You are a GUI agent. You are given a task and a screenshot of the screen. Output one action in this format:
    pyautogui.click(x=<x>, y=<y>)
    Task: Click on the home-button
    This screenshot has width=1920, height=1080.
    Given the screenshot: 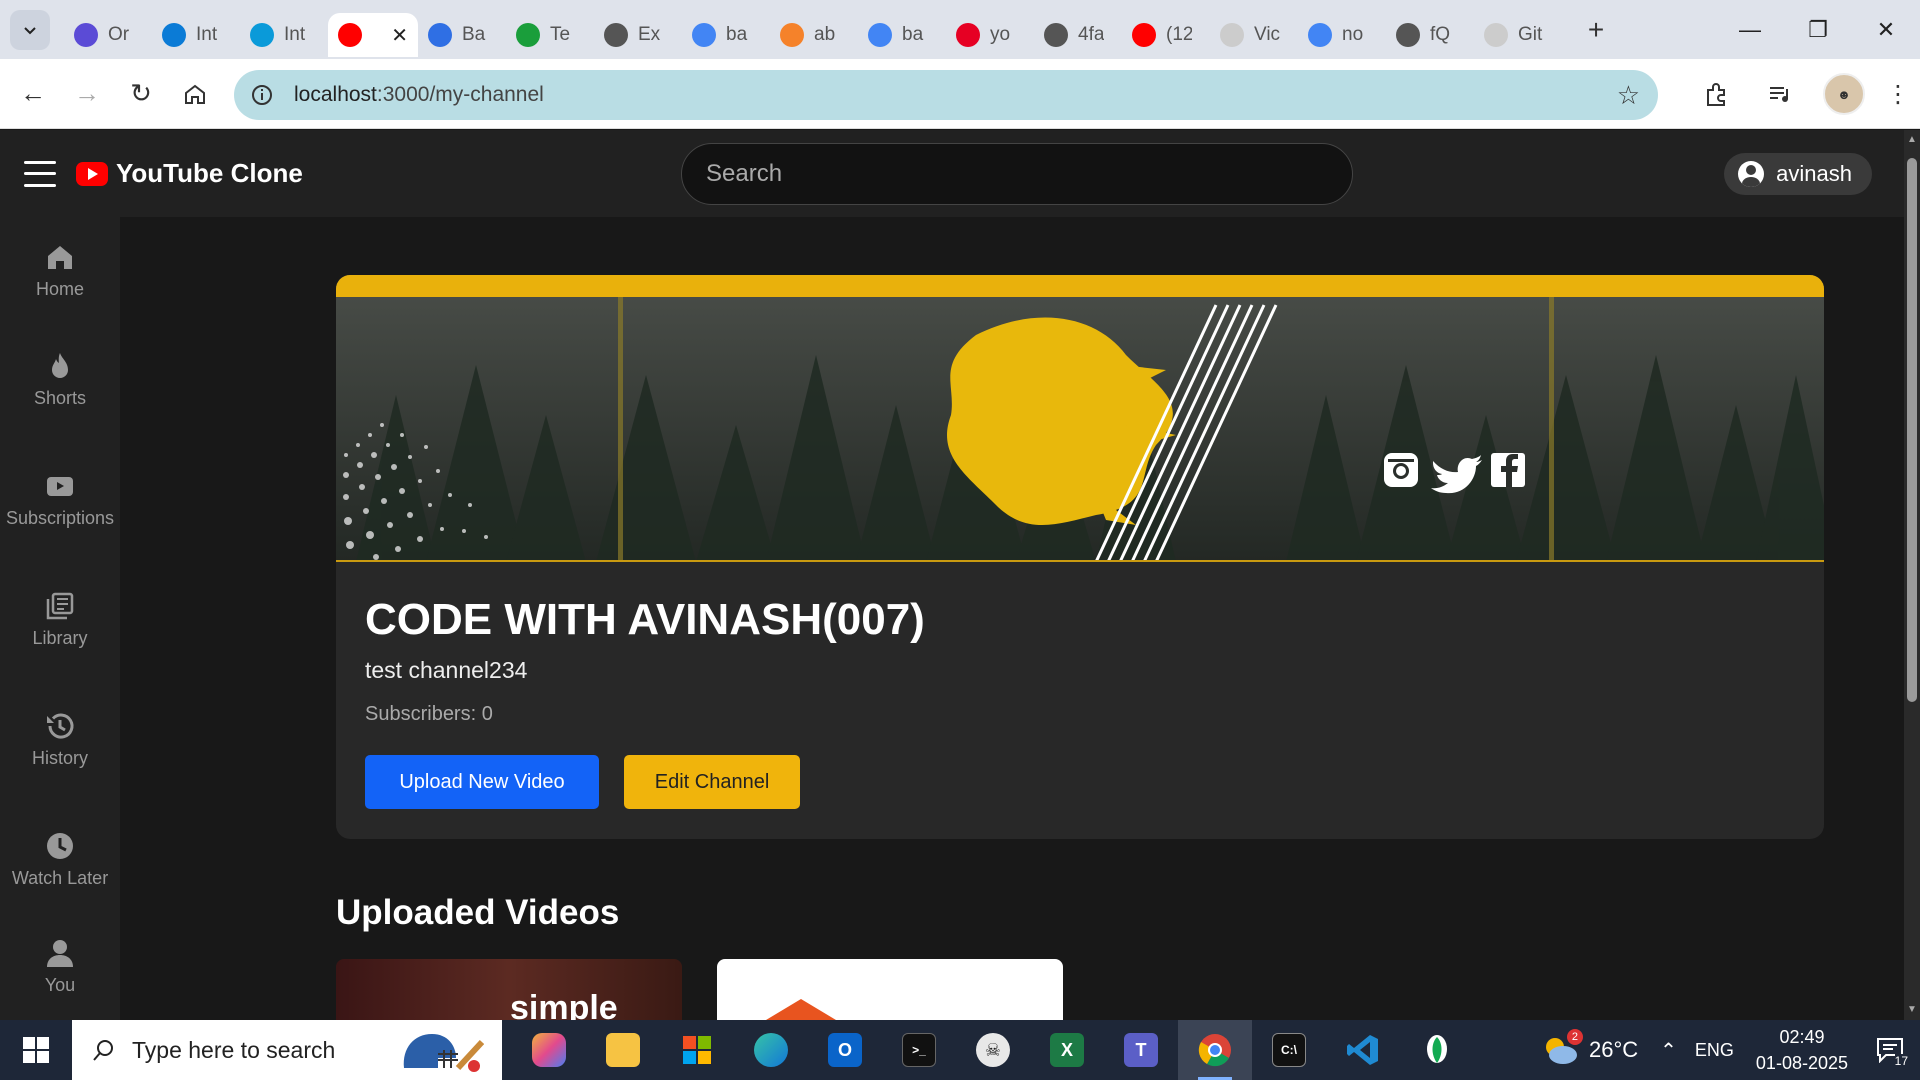 What is the action you would take?
    pyautogui.click(x=195, y=94)
    